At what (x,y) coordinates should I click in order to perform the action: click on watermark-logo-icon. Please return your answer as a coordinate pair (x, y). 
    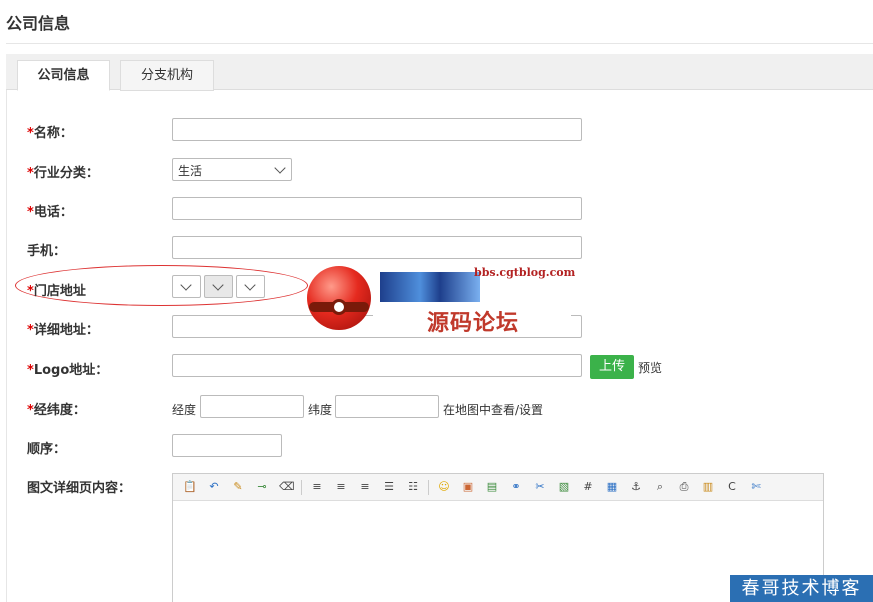
    Looking at the image, I should click on (339, 298).